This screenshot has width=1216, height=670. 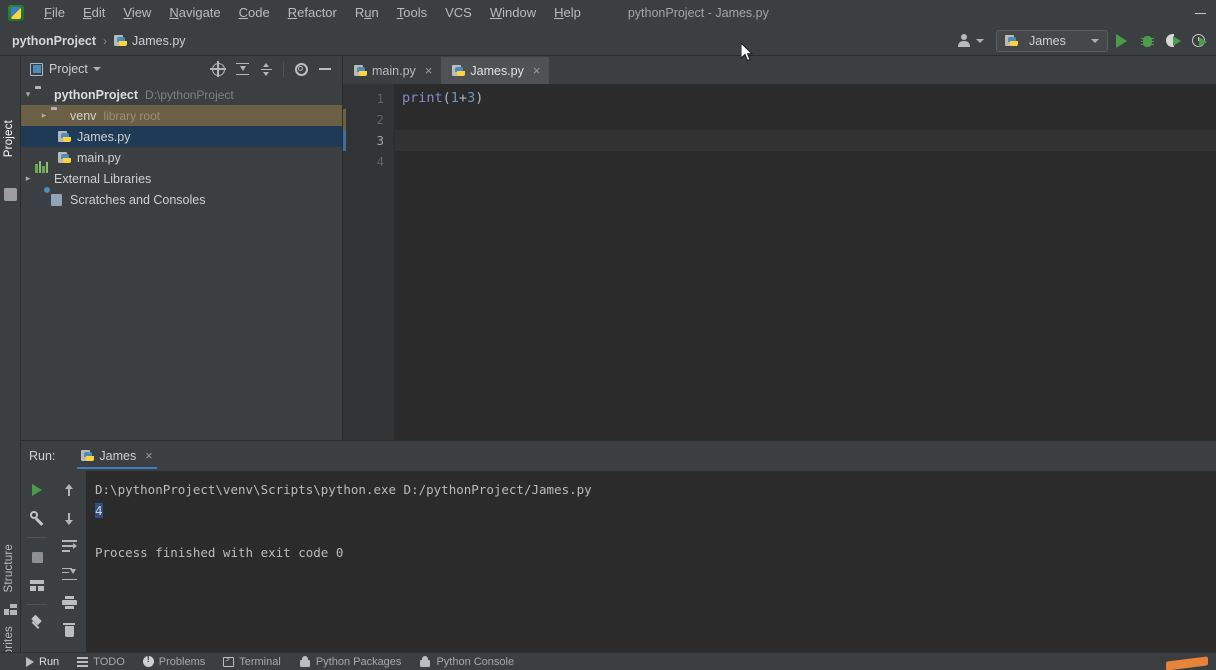 What do you see at coordinates (471, 98) in the screenshot?
I see `code-token-num2: 3` at bounding box center [471, 98].